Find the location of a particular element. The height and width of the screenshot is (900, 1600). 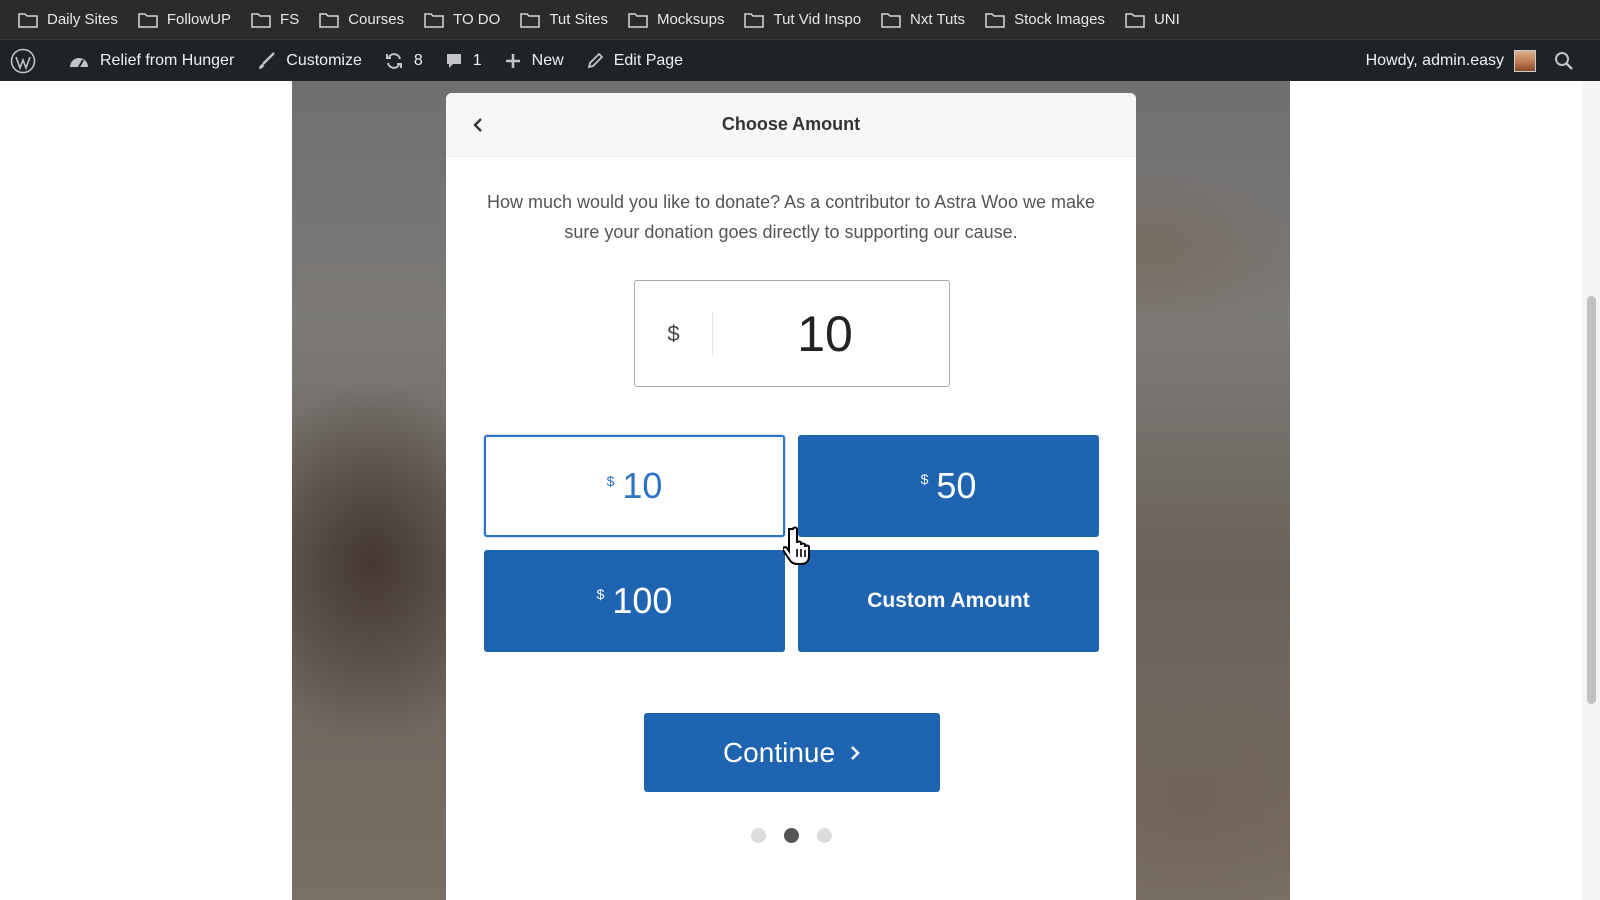

new-content-menu: New is located at coordinates (534, 61).